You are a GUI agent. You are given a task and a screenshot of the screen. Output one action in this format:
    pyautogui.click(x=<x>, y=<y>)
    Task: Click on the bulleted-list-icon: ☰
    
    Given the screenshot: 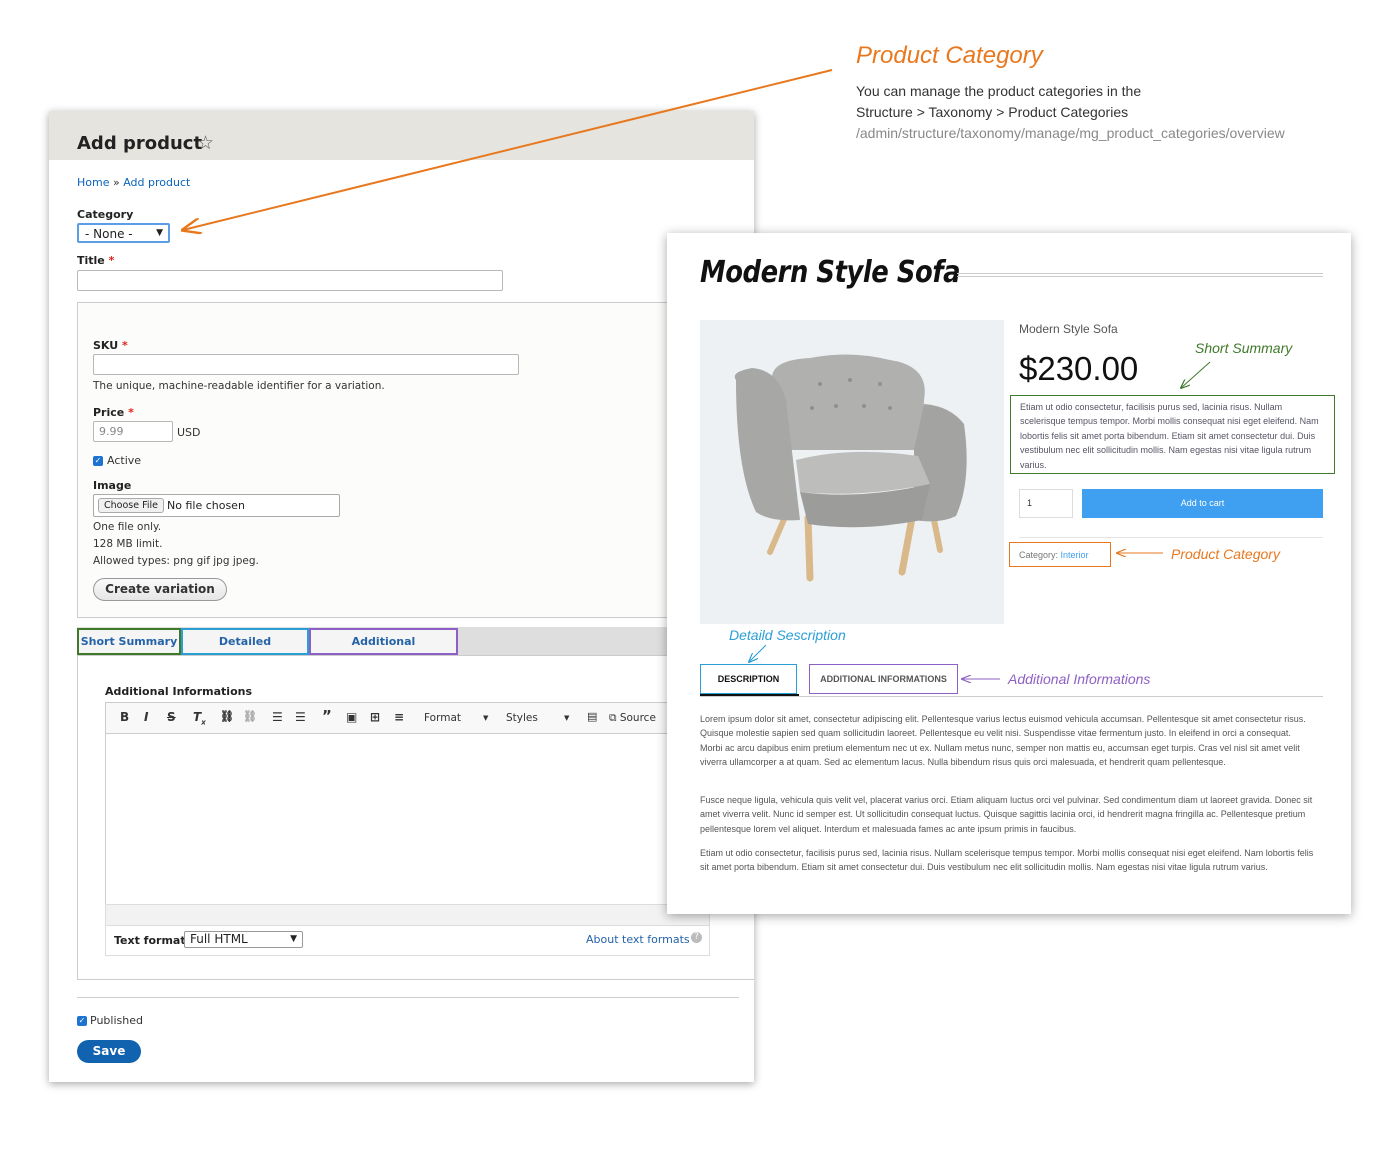 What is the action you would take?
    pyautogui.click(x=277, y=717)
    